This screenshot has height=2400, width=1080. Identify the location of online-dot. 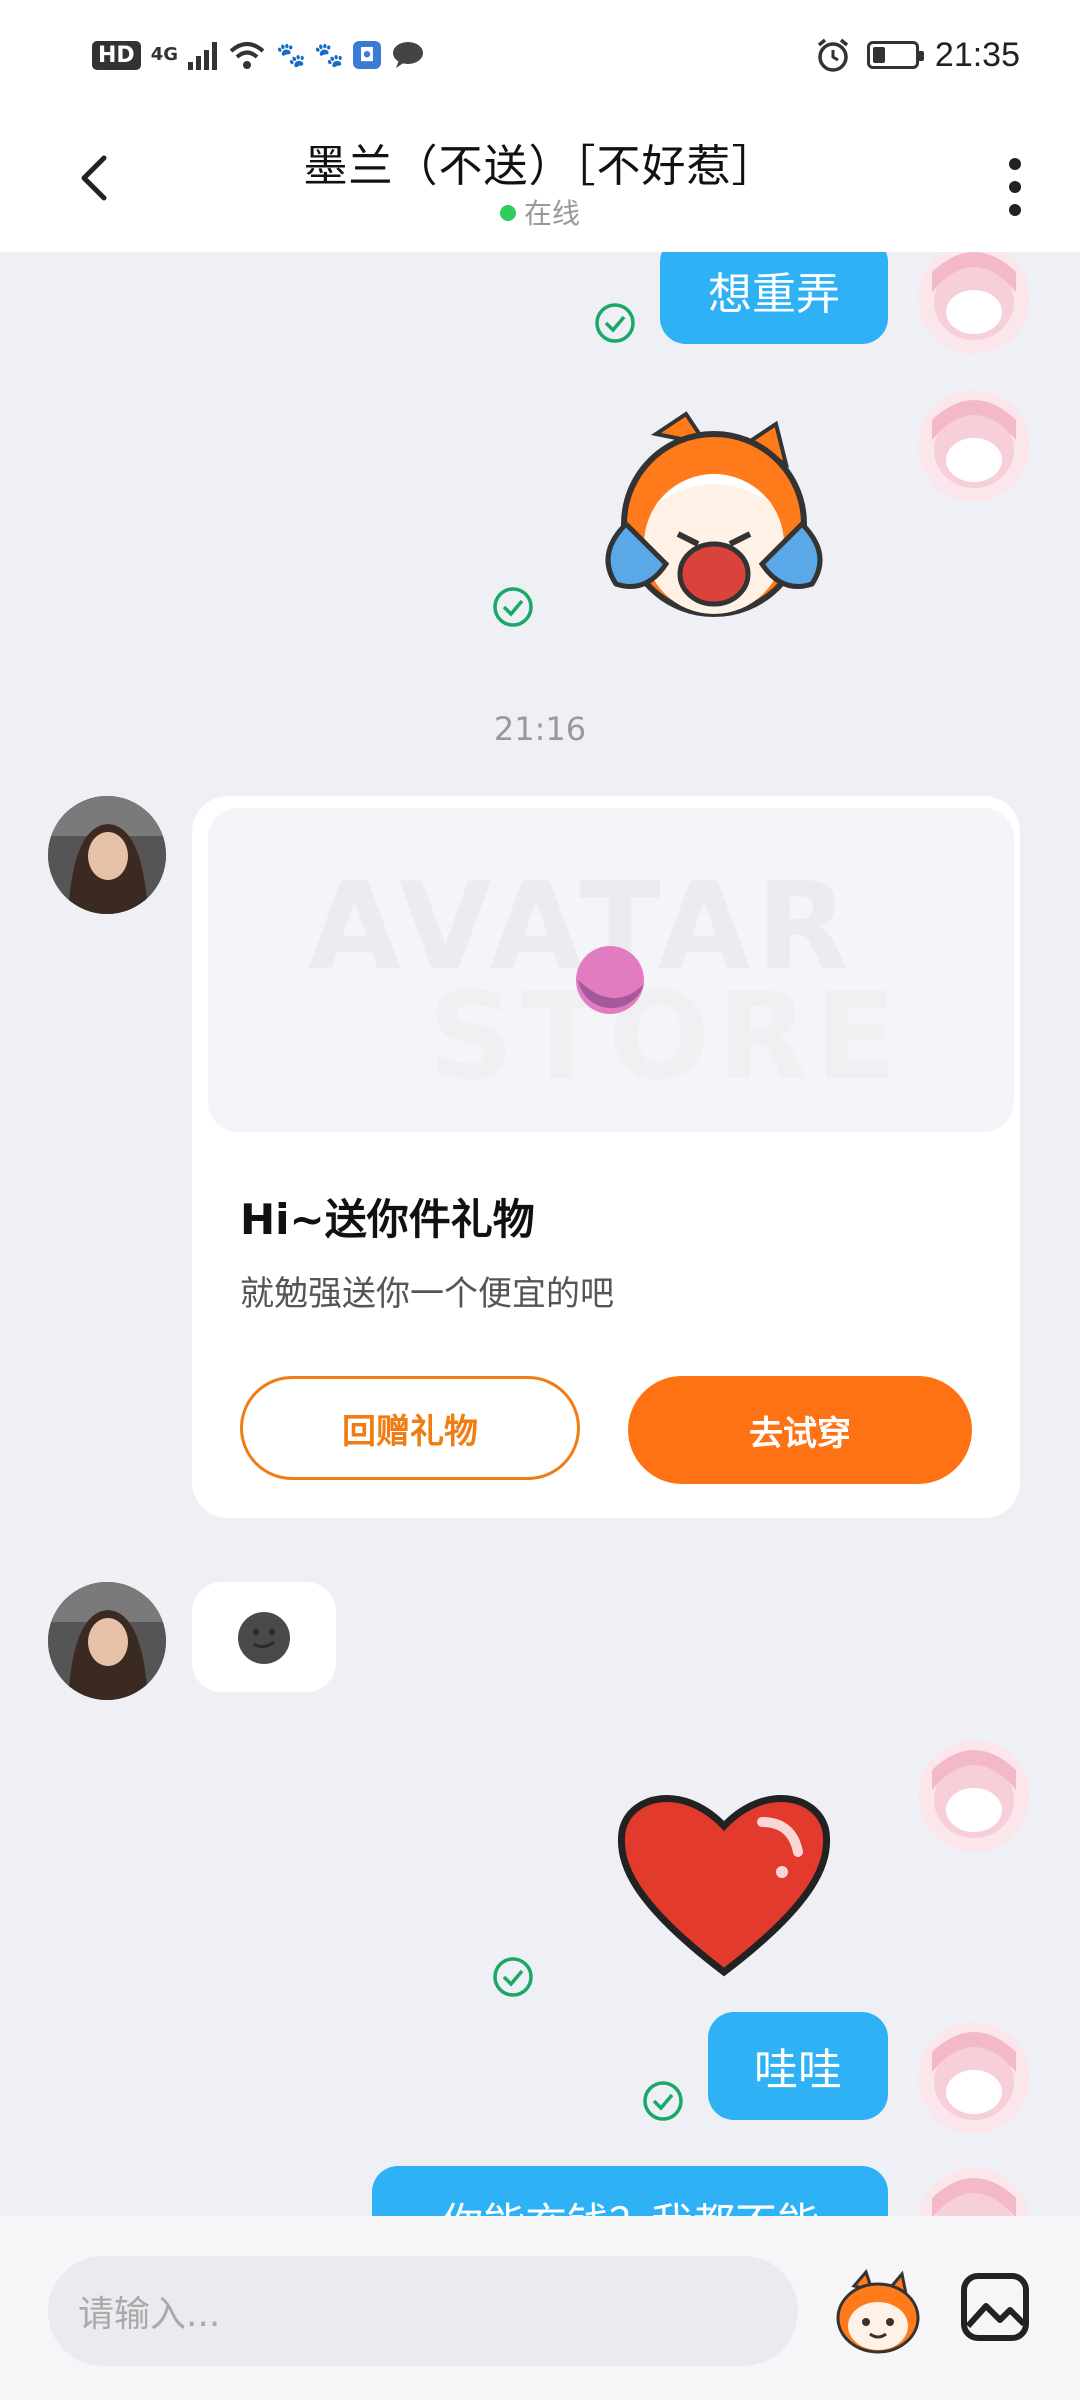
(507, 213).